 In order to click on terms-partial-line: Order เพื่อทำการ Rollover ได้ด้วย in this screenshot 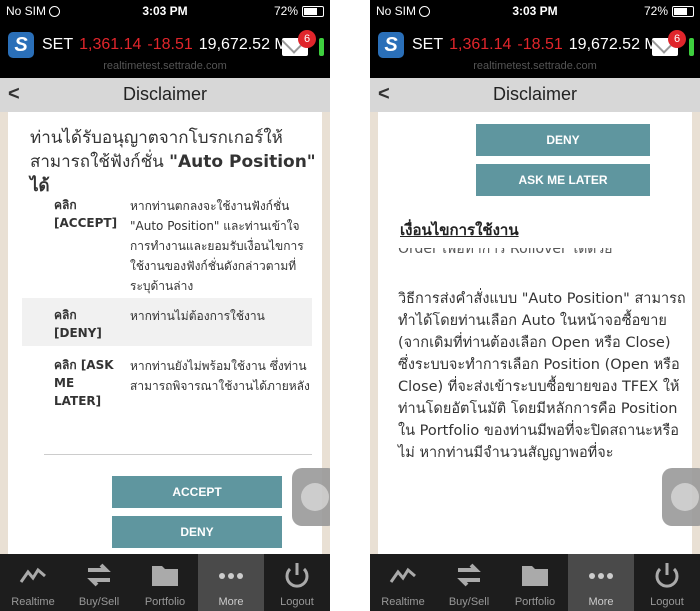, I will do `click(505, 252)`.